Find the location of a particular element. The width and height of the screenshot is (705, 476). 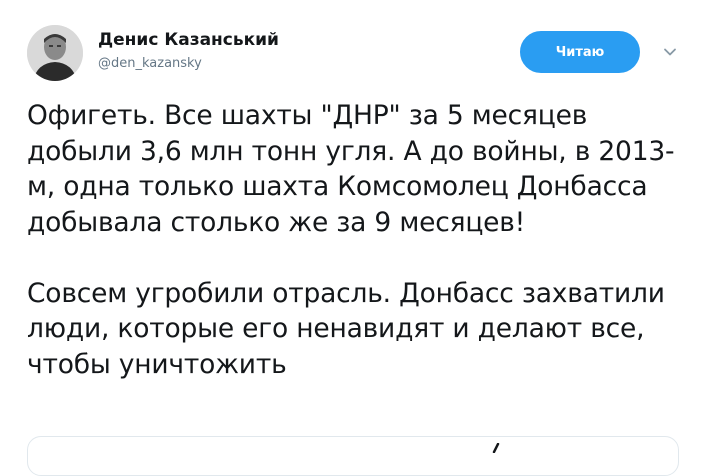

media-card is located at coordinates (353, 456).